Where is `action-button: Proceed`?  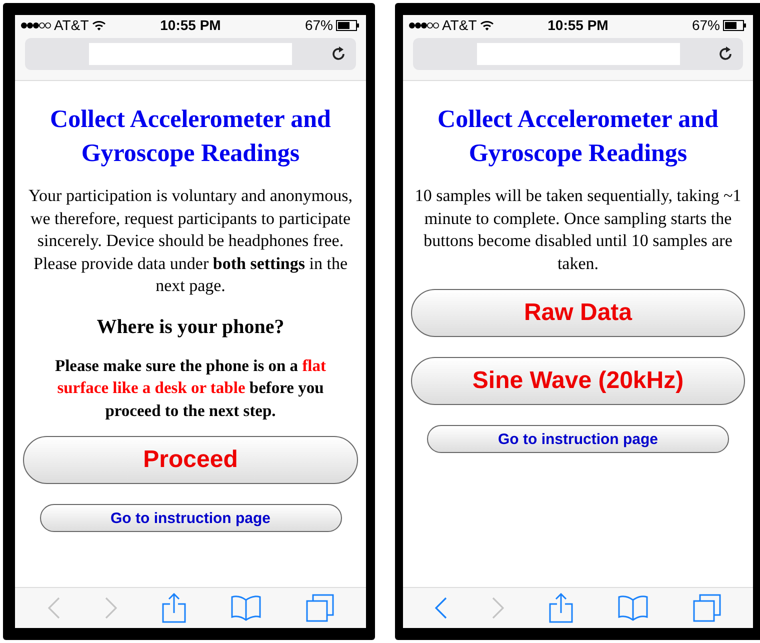
action-button: Proceed is located at coordinates (190, 460).